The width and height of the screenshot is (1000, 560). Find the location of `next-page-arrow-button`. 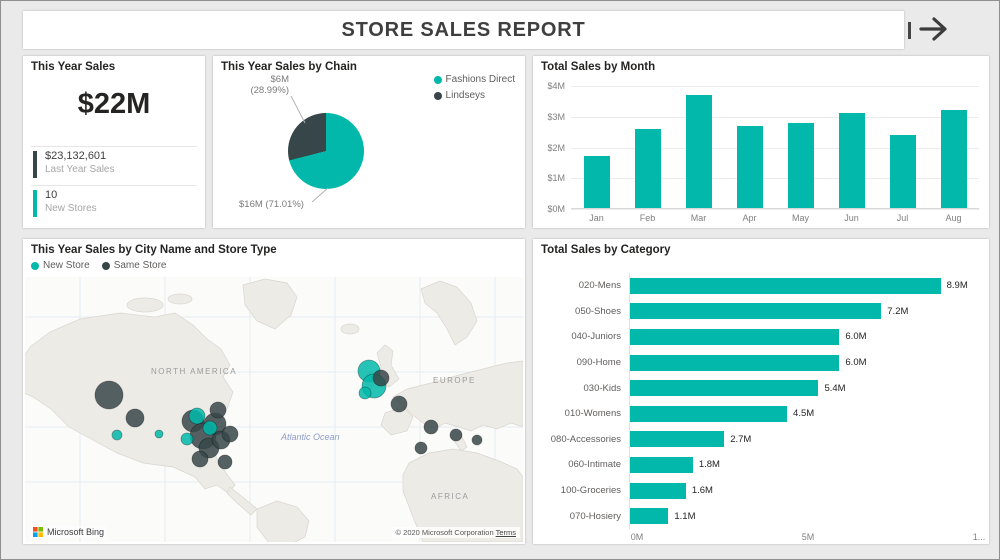

next-page-arrow-button is located at coordinates (935, 30).